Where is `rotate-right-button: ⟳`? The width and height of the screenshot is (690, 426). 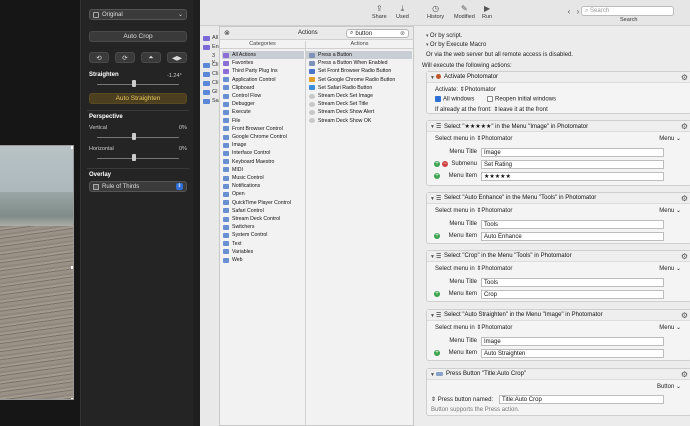 rotate-right-button: ⟳ is located at coordinates (125, 57).